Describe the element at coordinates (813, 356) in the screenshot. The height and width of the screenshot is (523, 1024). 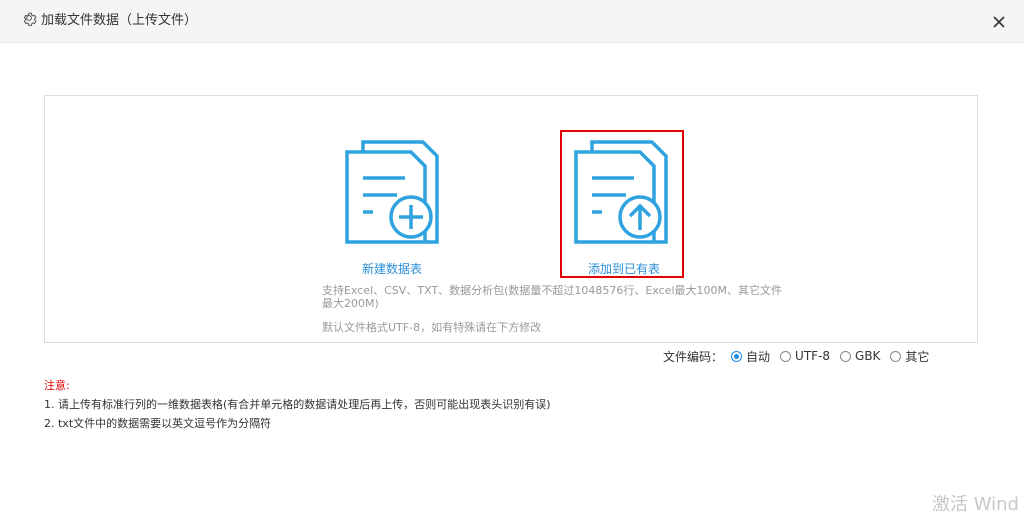
I see `encoding-option-label: UTF-8` at that location.